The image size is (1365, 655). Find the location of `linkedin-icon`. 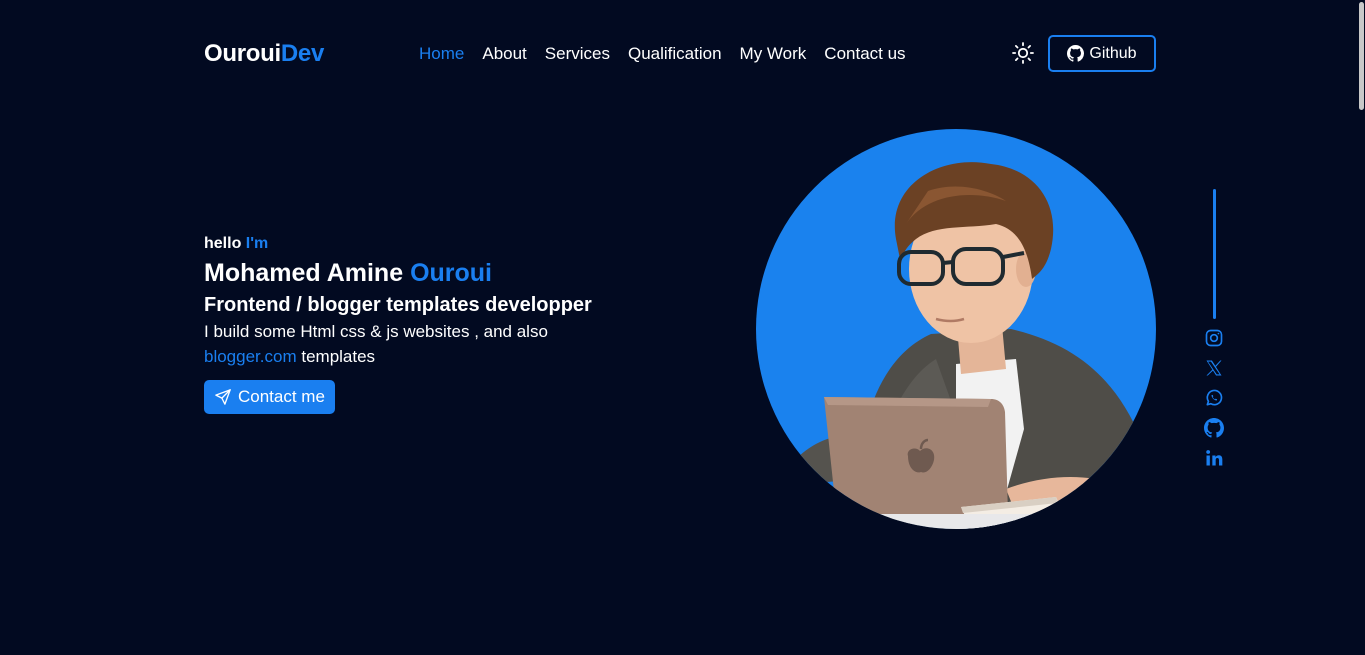

linkedin-icon is located at coordinates (1214, 458).